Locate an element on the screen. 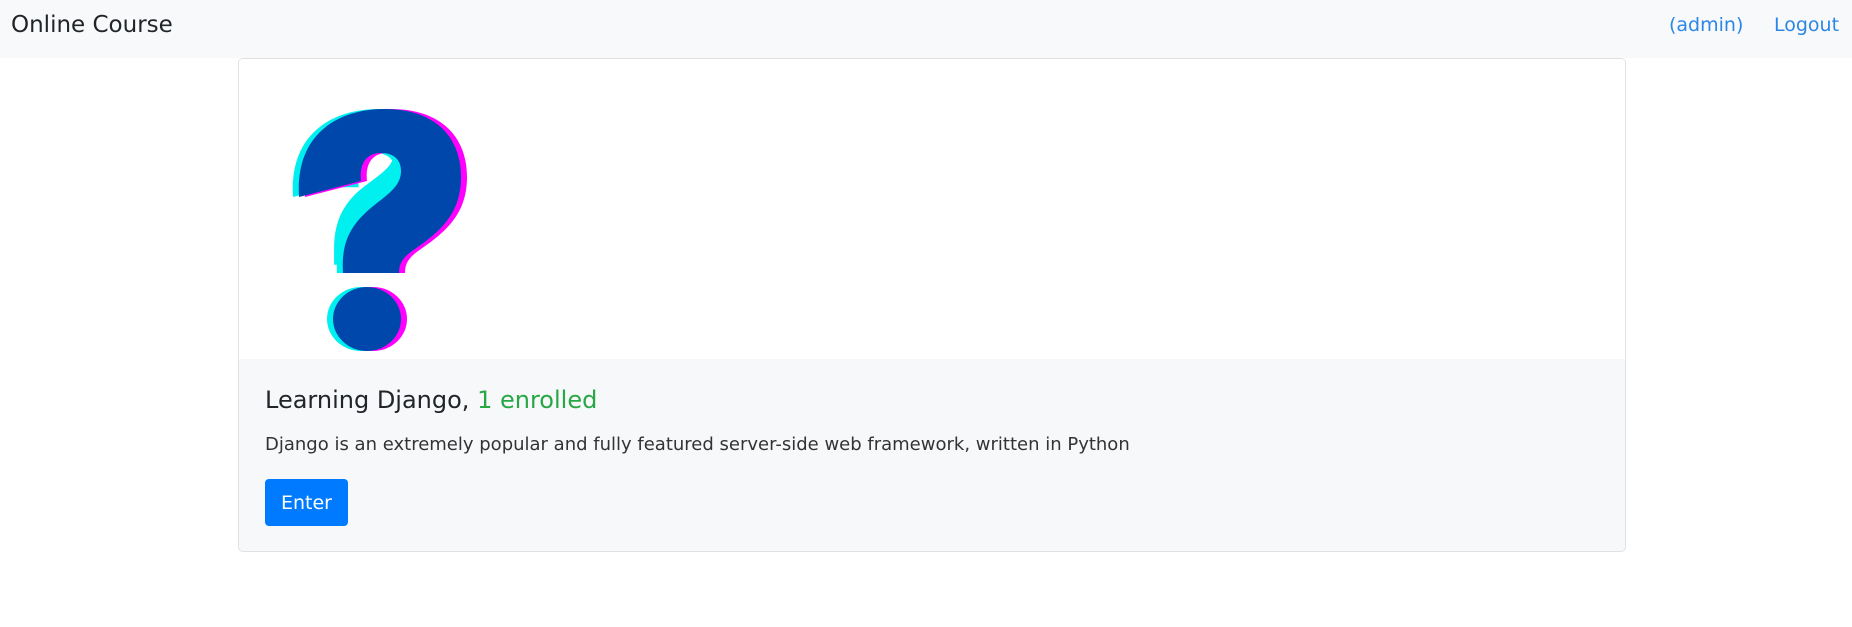 This screenshot has height=627, width=1852. user-link: (admin) is located at coordinates (1706, 25).